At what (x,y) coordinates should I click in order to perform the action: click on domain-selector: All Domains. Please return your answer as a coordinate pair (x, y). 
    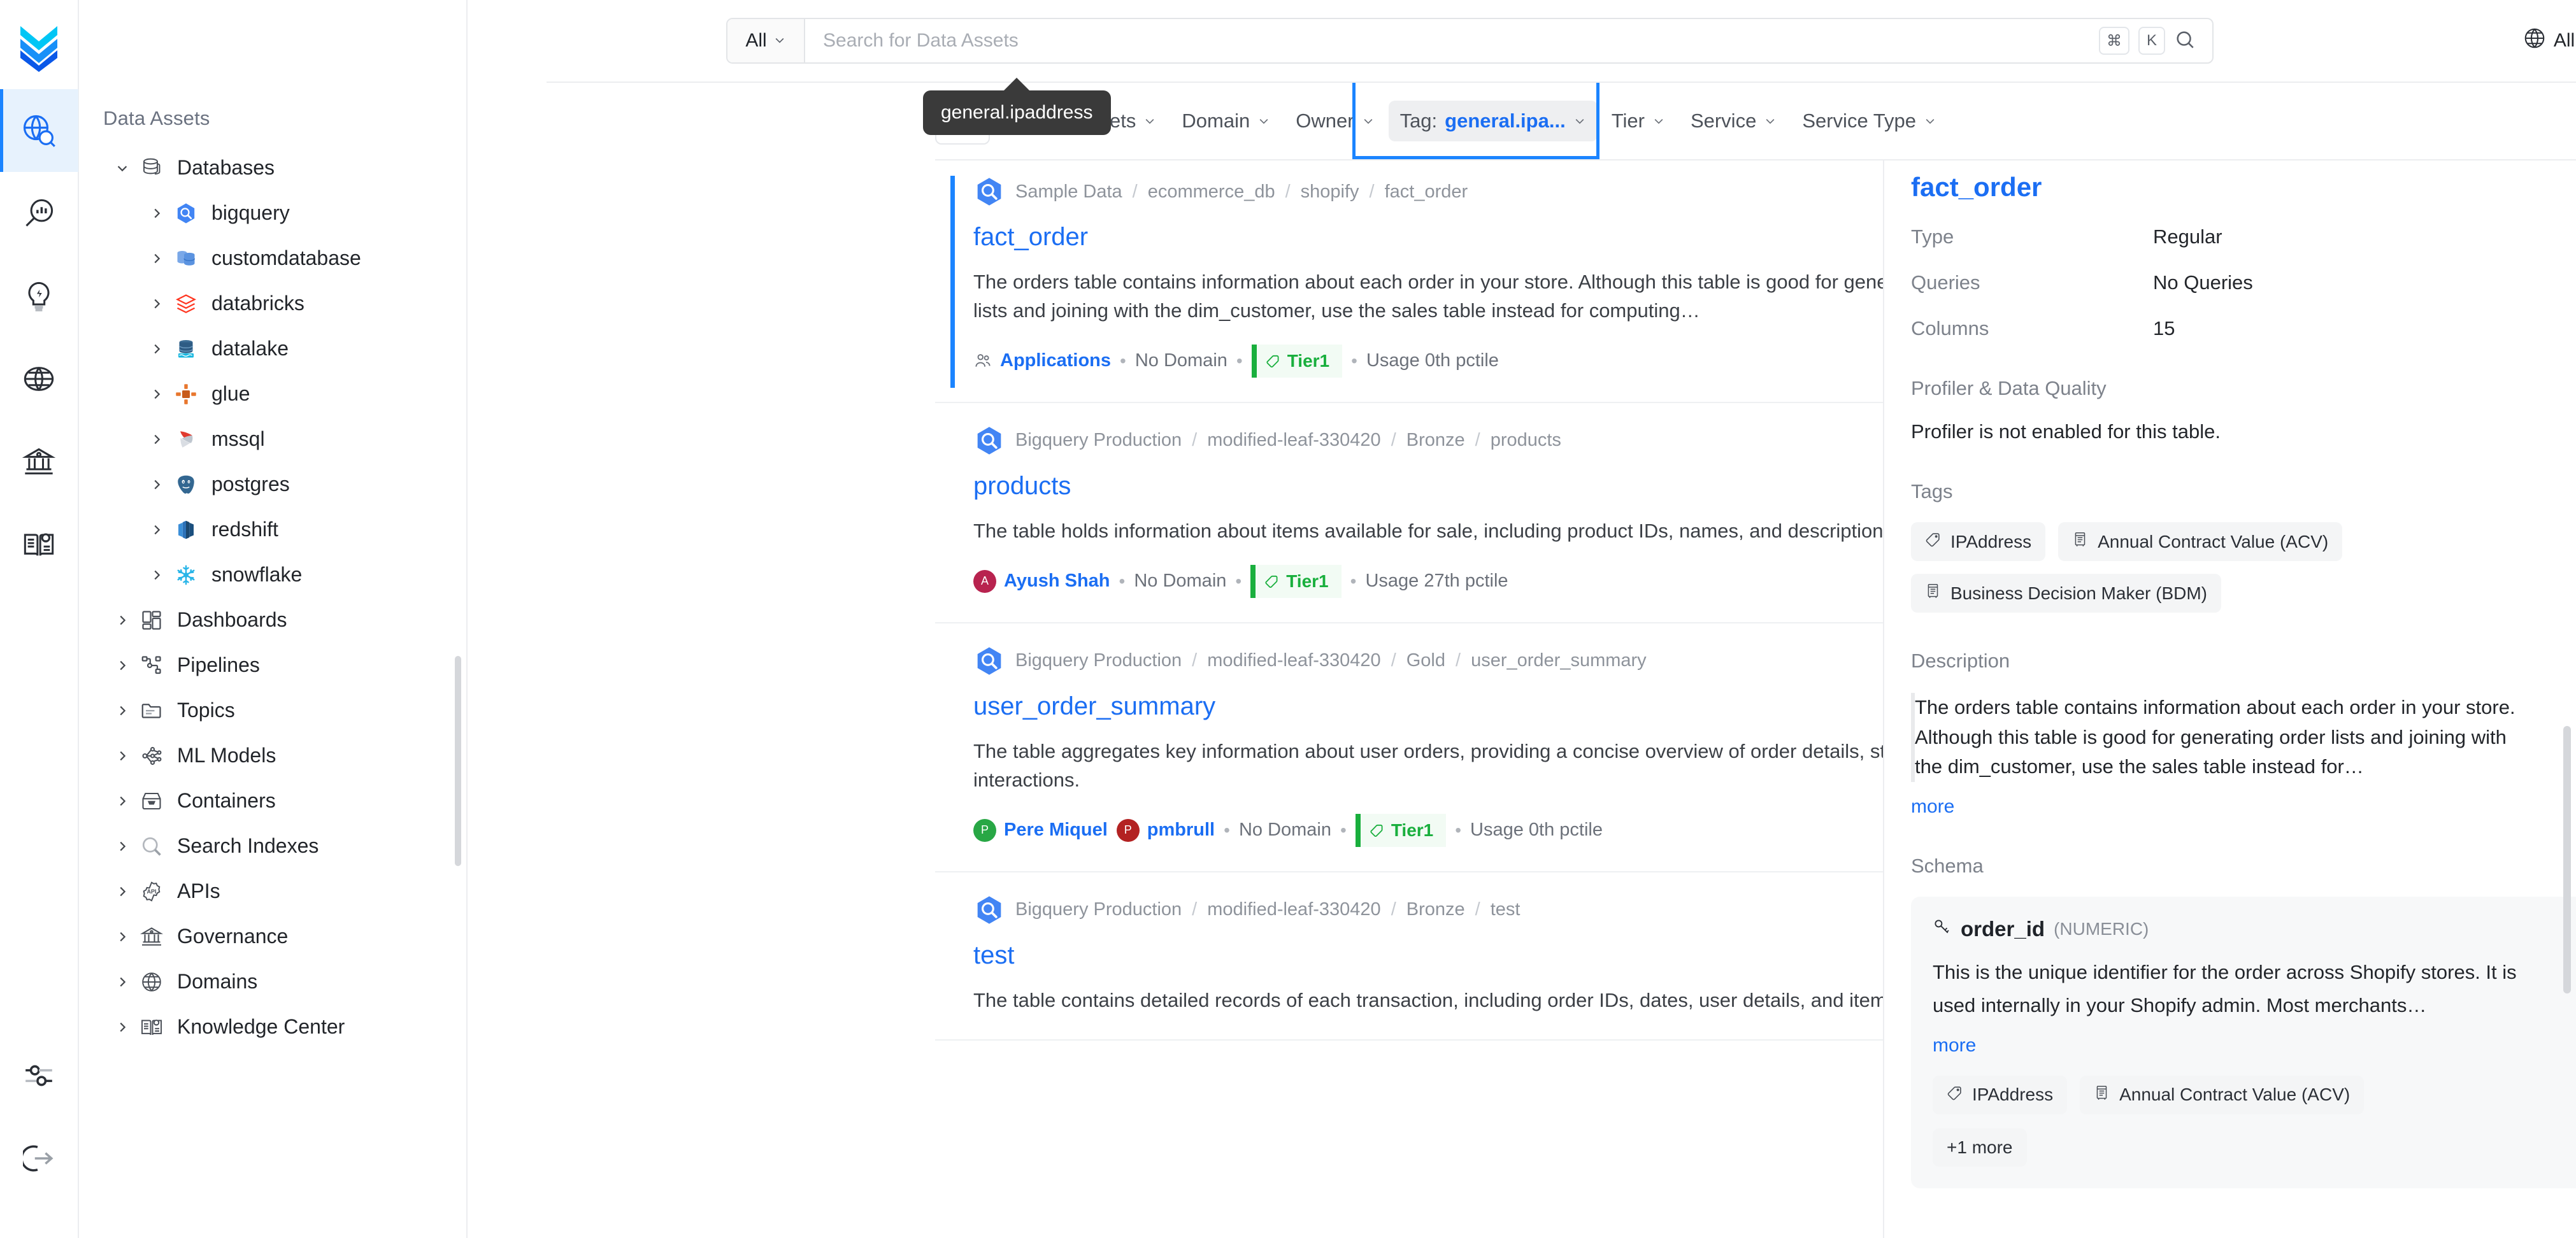
    Looking at the image, I should click on (2549, 41).